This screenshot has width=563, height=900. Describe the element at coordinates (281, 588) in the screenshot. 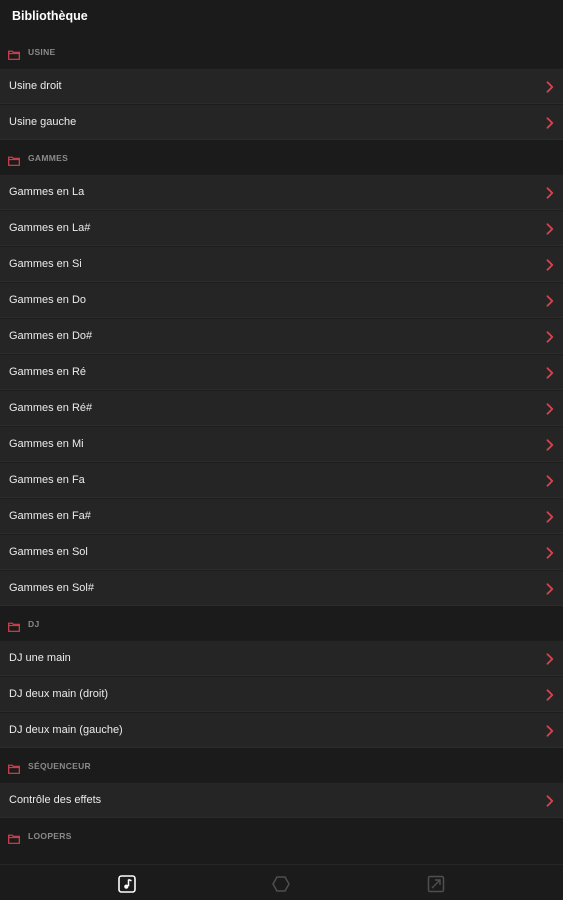

I see `list-item: Gammes en Sol#` at that location.